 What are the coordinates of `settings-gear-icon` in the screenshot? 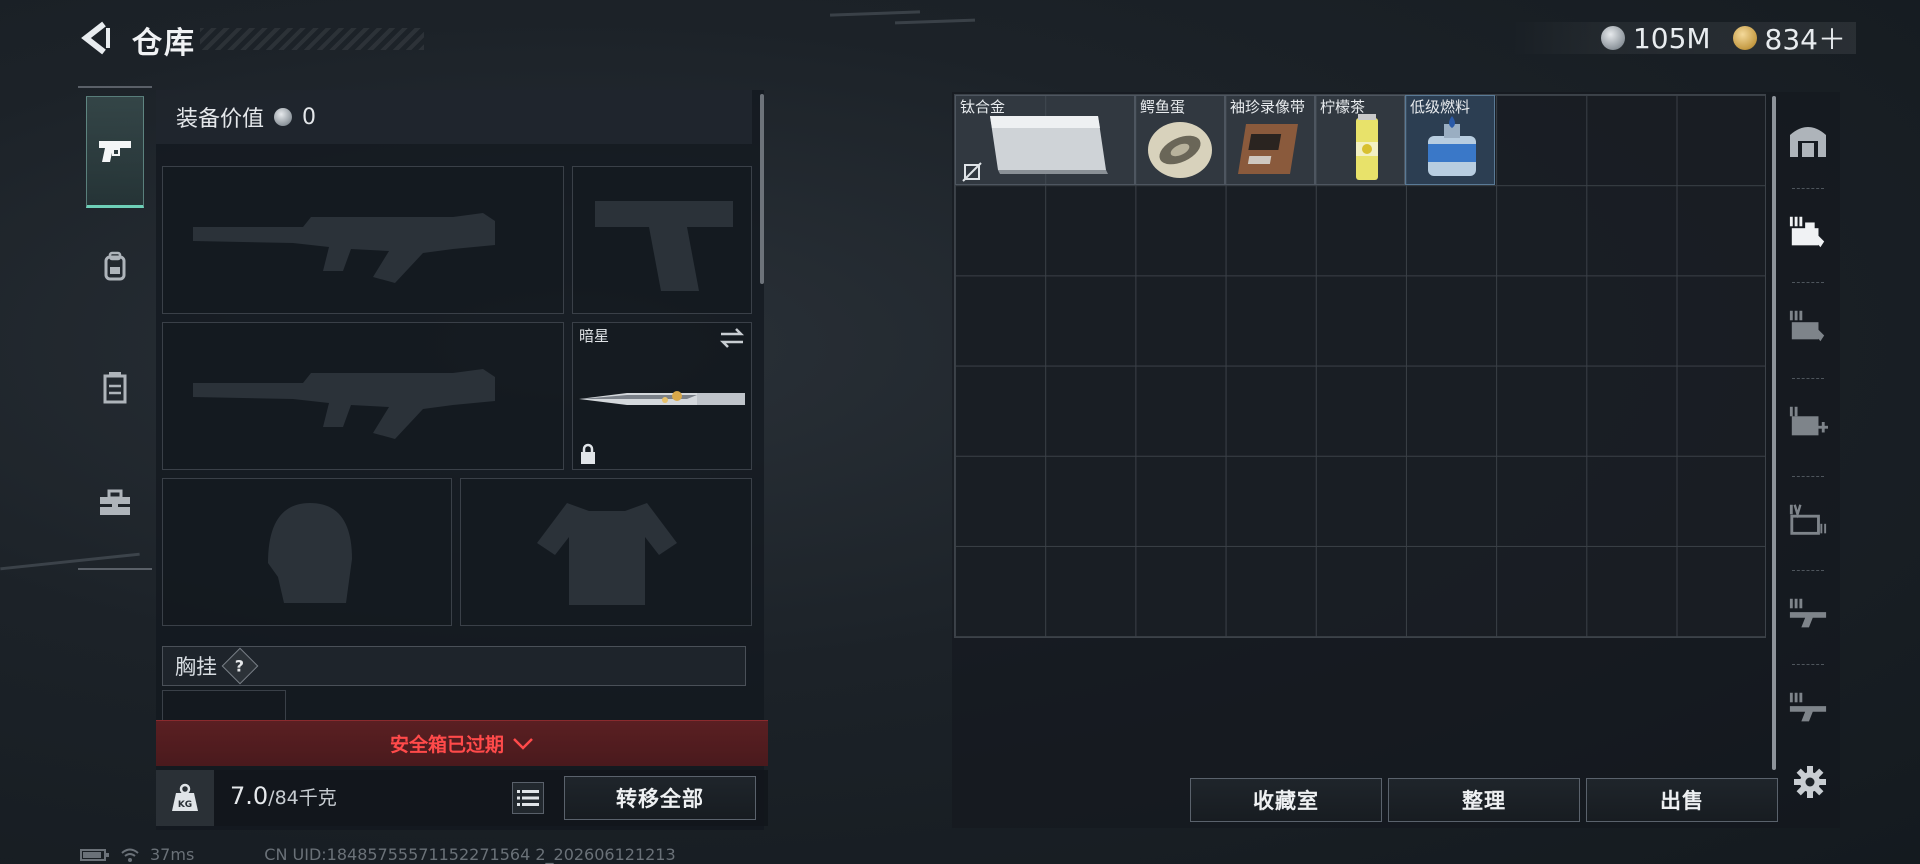 It's located at (1810, 782).